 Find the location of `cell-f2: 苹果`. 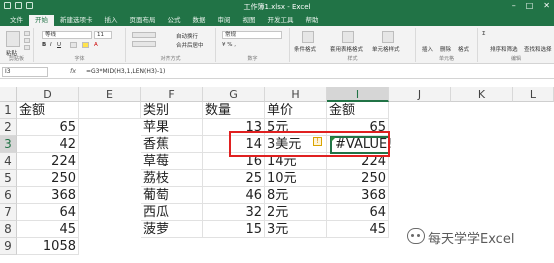

cell-f2: 苹果 is located at coordinates (172, 127).